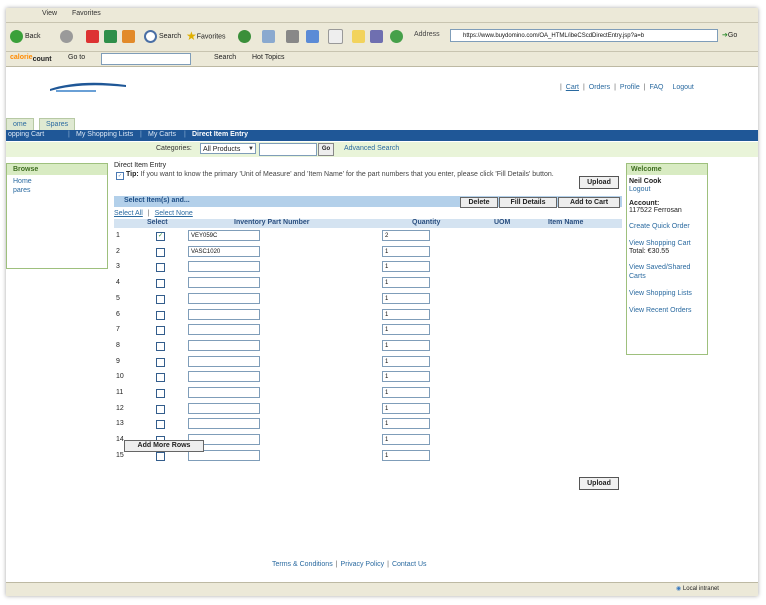  Describe the element at coordinates (26, 134) in the screenshot. I see `nav-shopping-cart: opping Cart` at that location.